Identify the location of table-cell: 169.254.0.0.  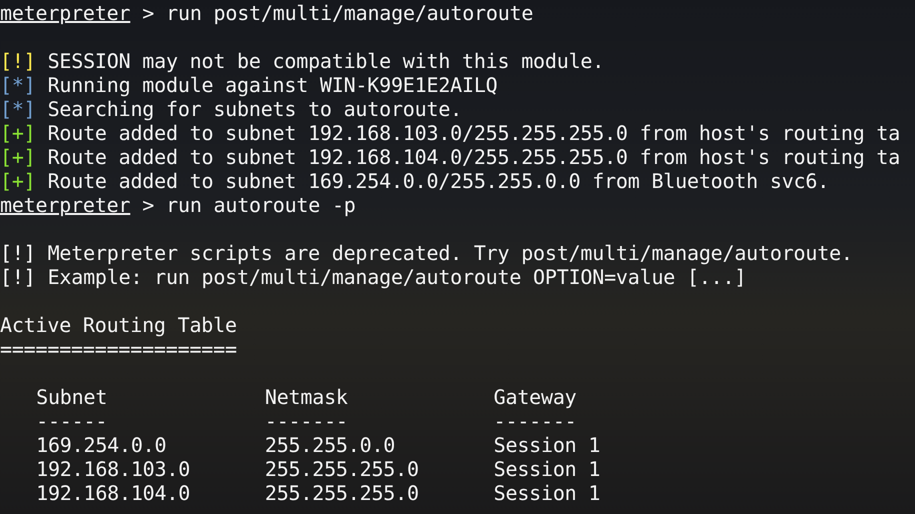
(101, 445).